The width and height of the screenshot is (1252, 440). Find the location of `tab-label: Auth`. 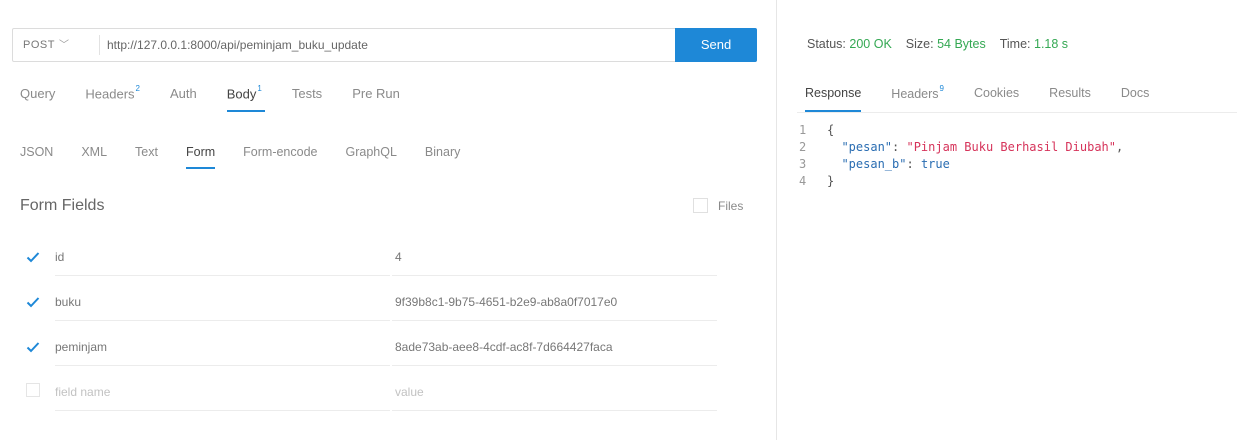

tab-label: Auth is located at coordinates (183, 93).